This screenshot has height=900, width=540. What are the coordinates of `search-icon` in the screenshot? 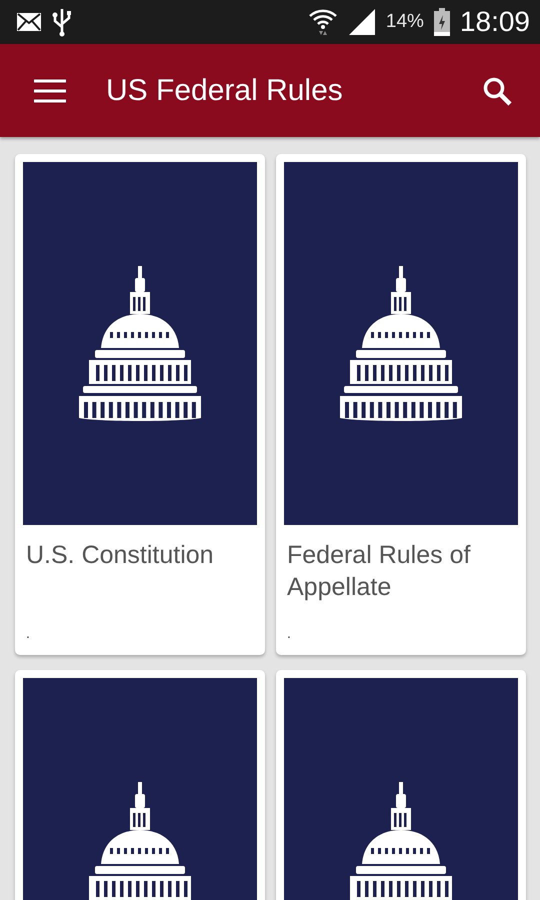 It's located at (497, 91).